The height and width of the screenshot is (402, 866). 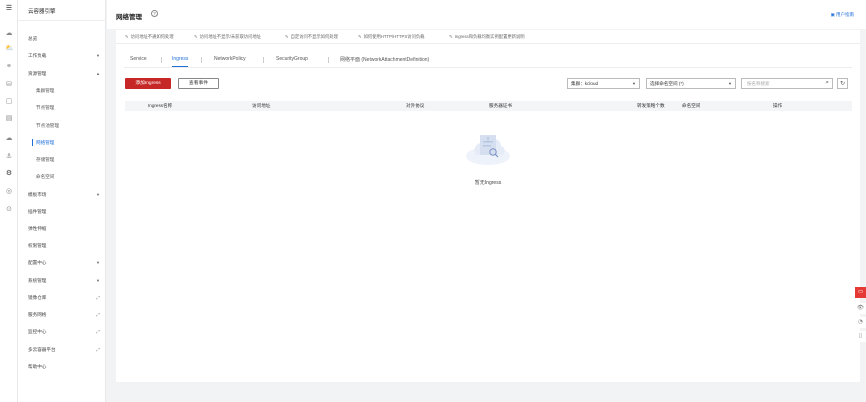 What do you see at coordinates (292, 59) in the screenshot?
I see `tab-security-group: SecurityGroup` at bounding box center [292, 59].